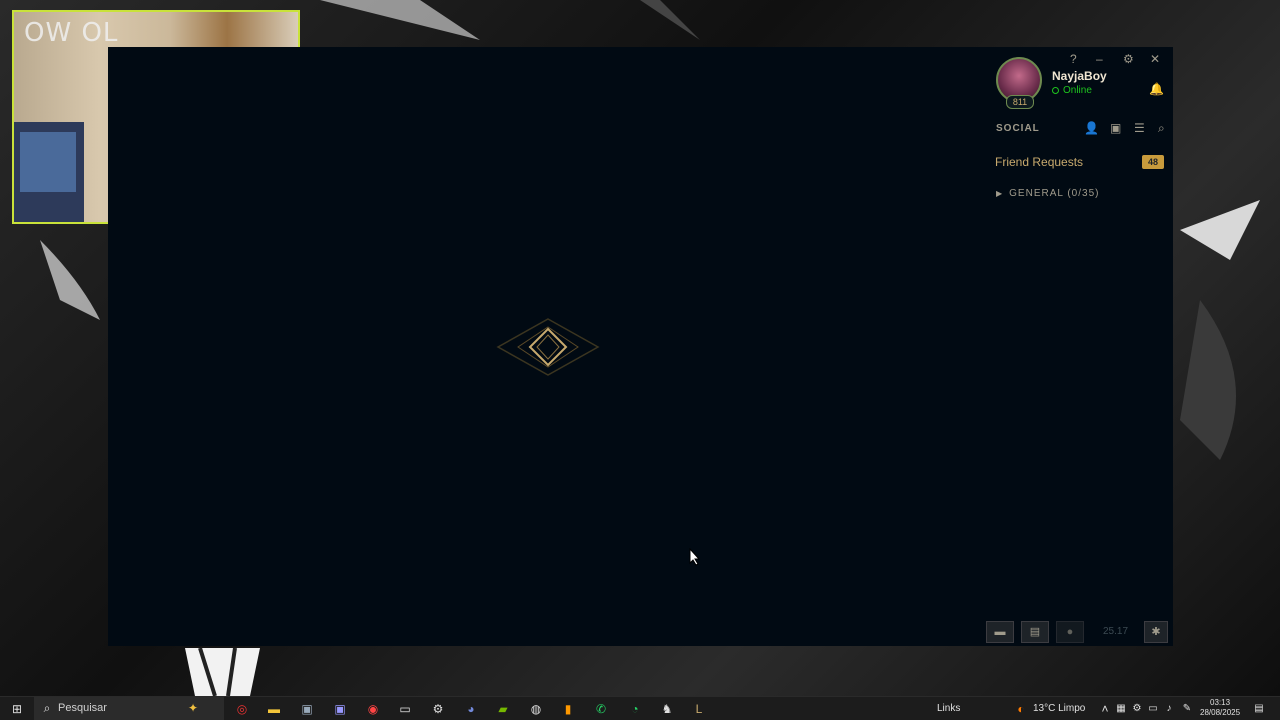 This screenshot has width=1280, height=720. I want to click on pen-icon: ✎, so click(1187, 709).